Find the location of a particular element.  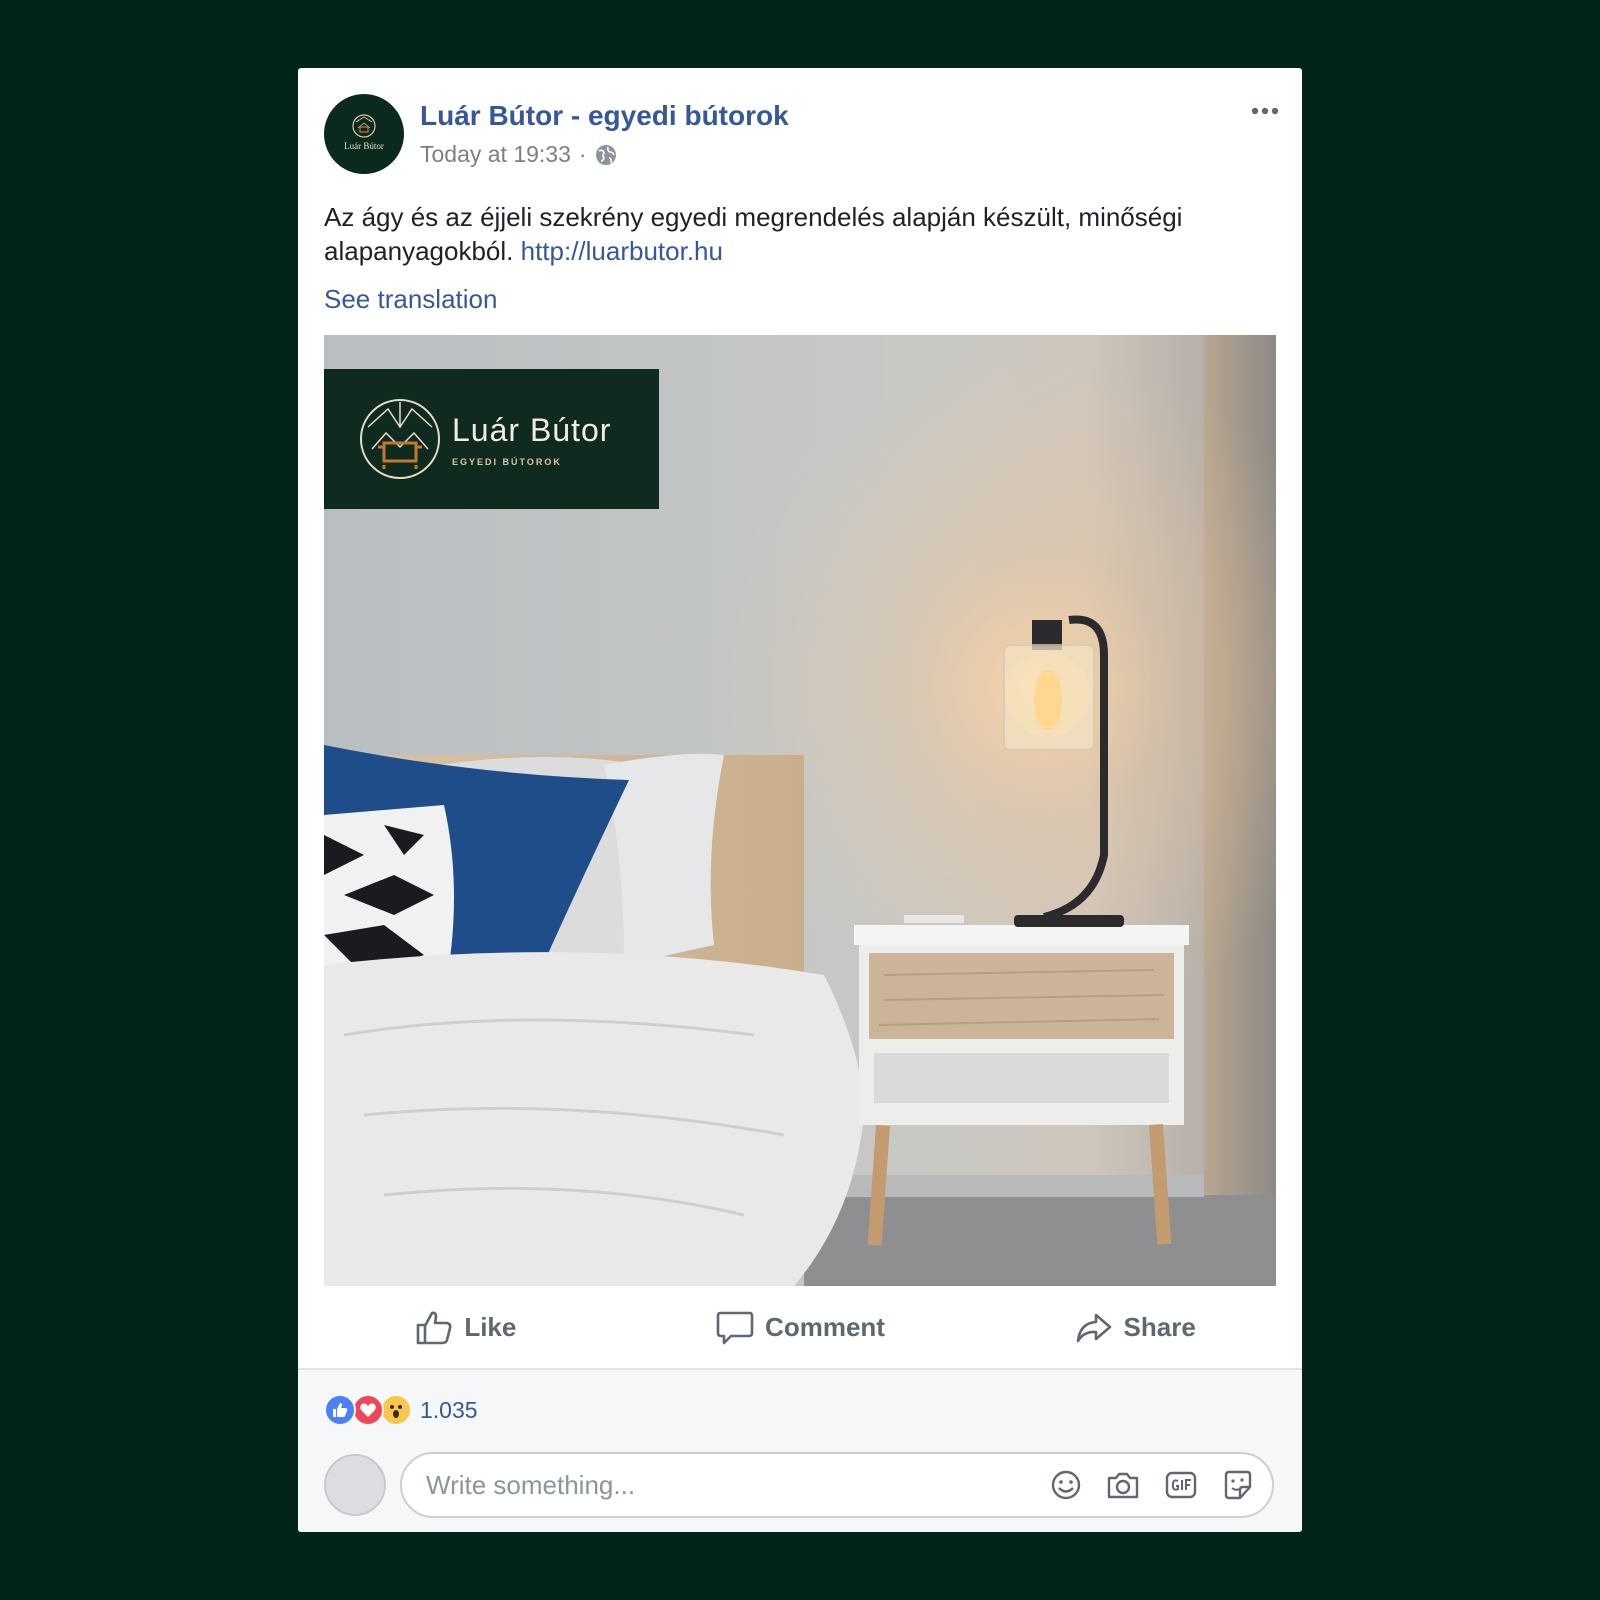

avatar-name: Luár Bútor is located at coordinates (364, 145).